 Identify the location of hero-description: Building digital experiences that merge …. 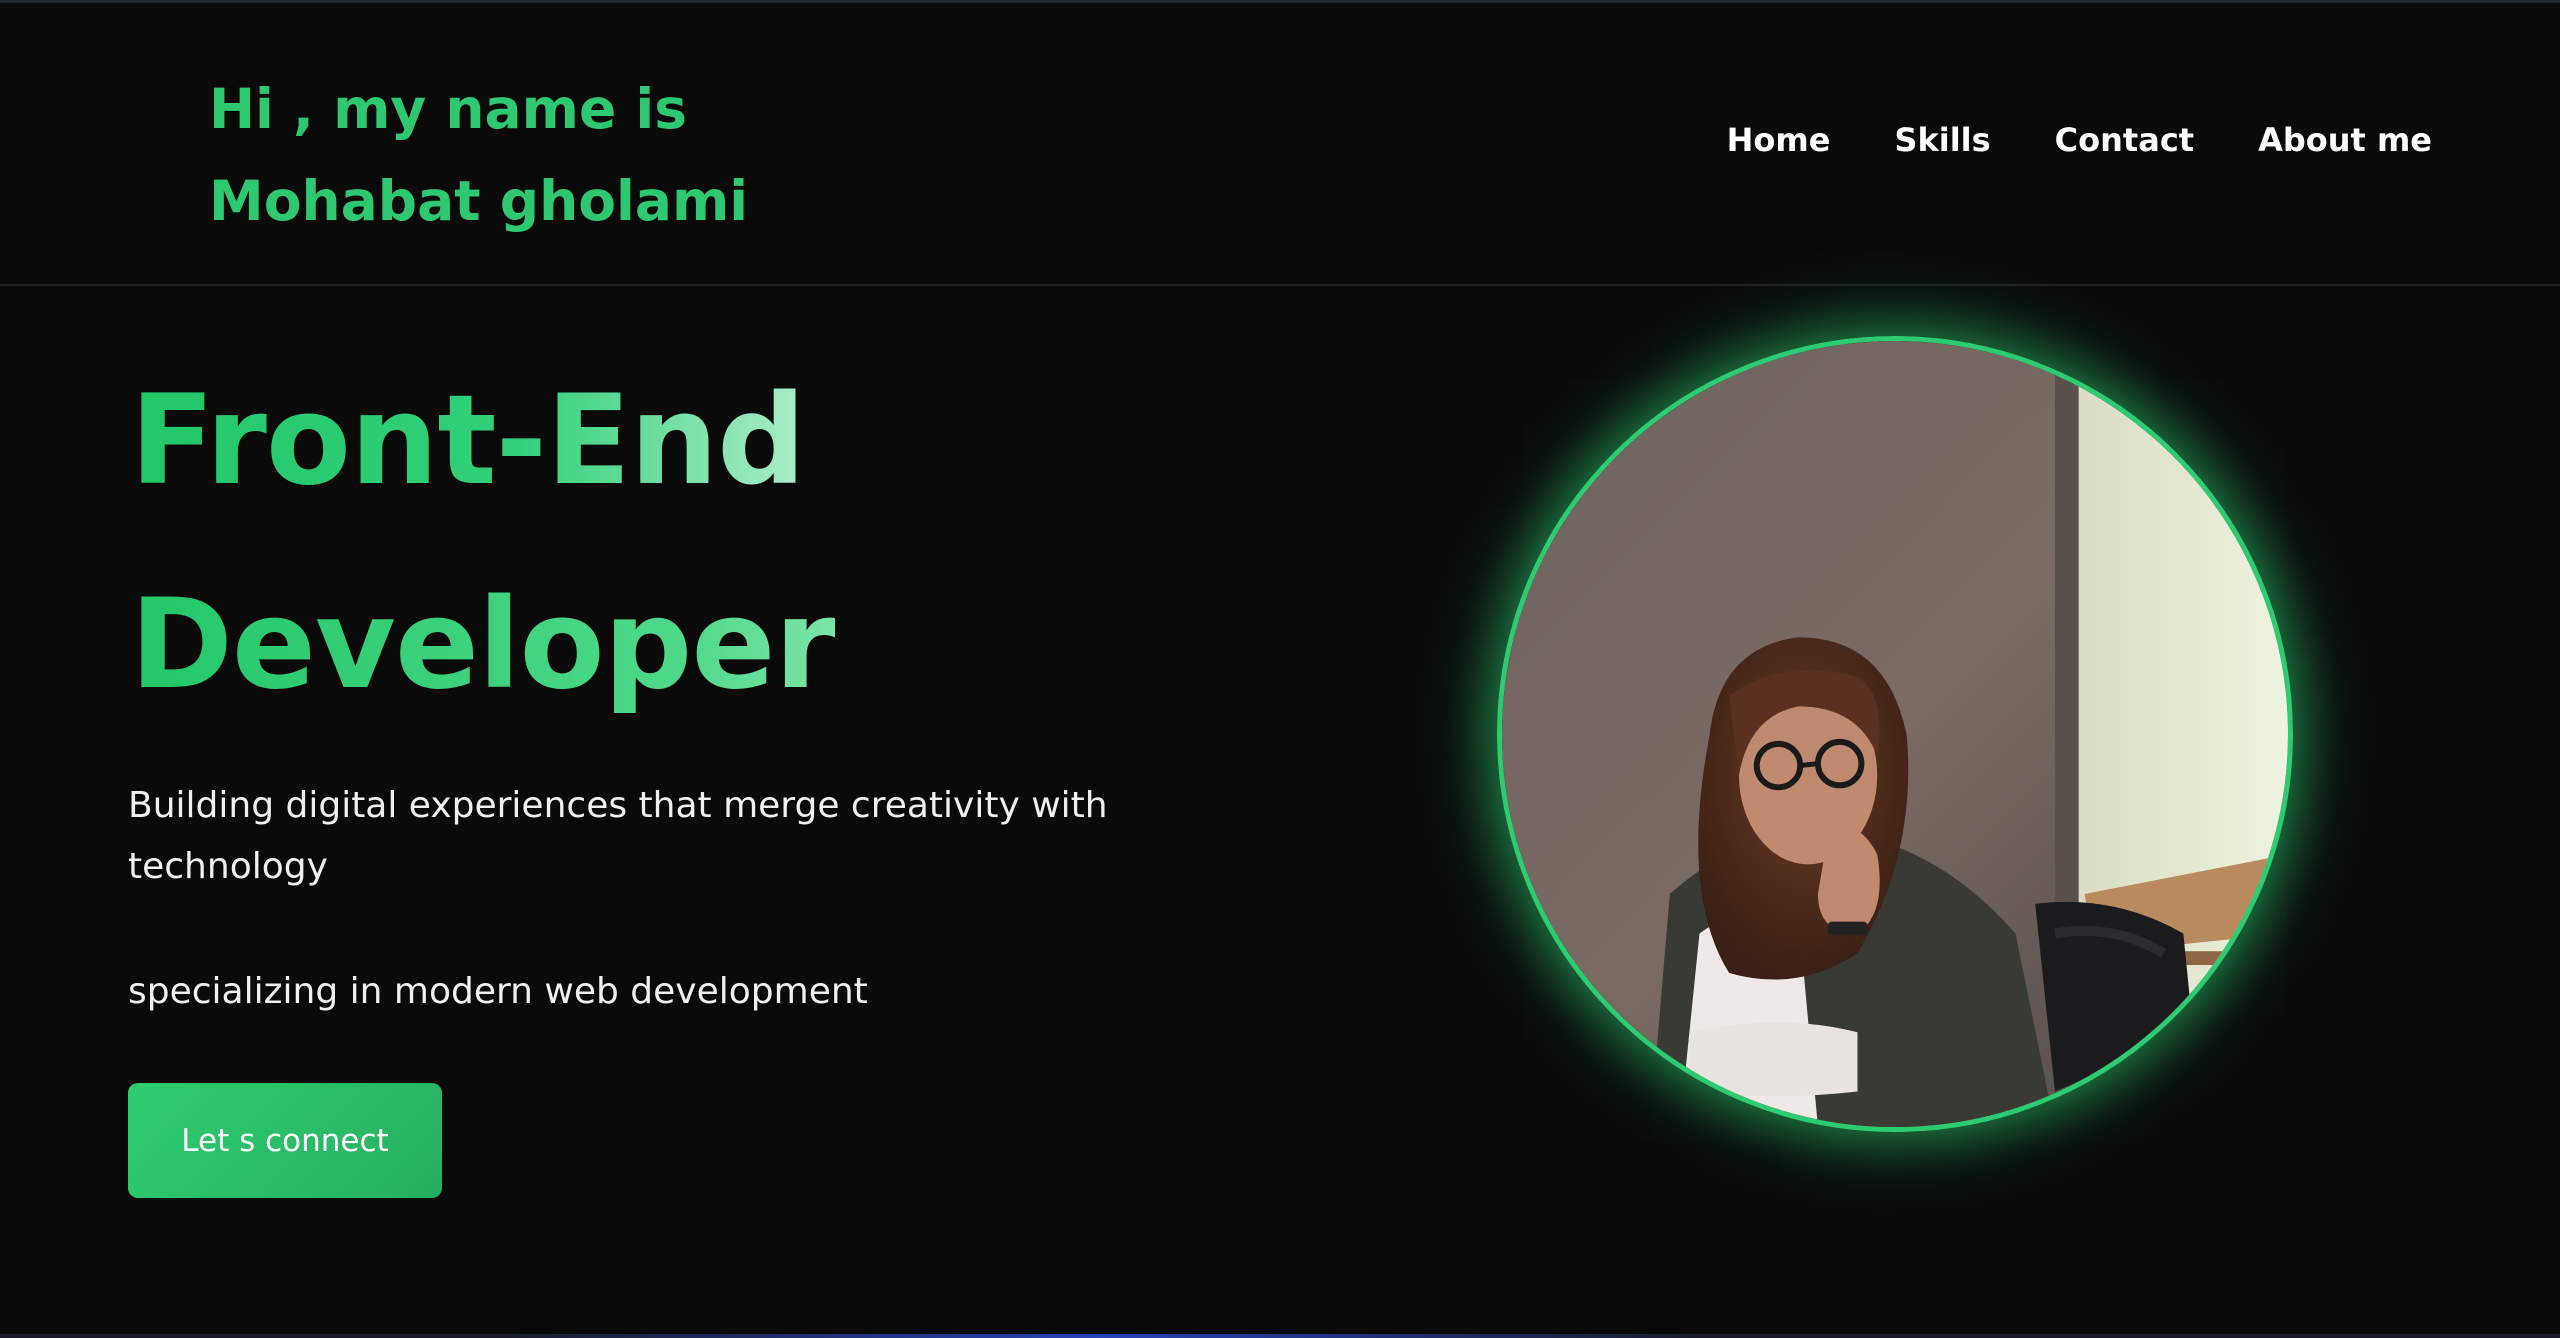
(618, 836).